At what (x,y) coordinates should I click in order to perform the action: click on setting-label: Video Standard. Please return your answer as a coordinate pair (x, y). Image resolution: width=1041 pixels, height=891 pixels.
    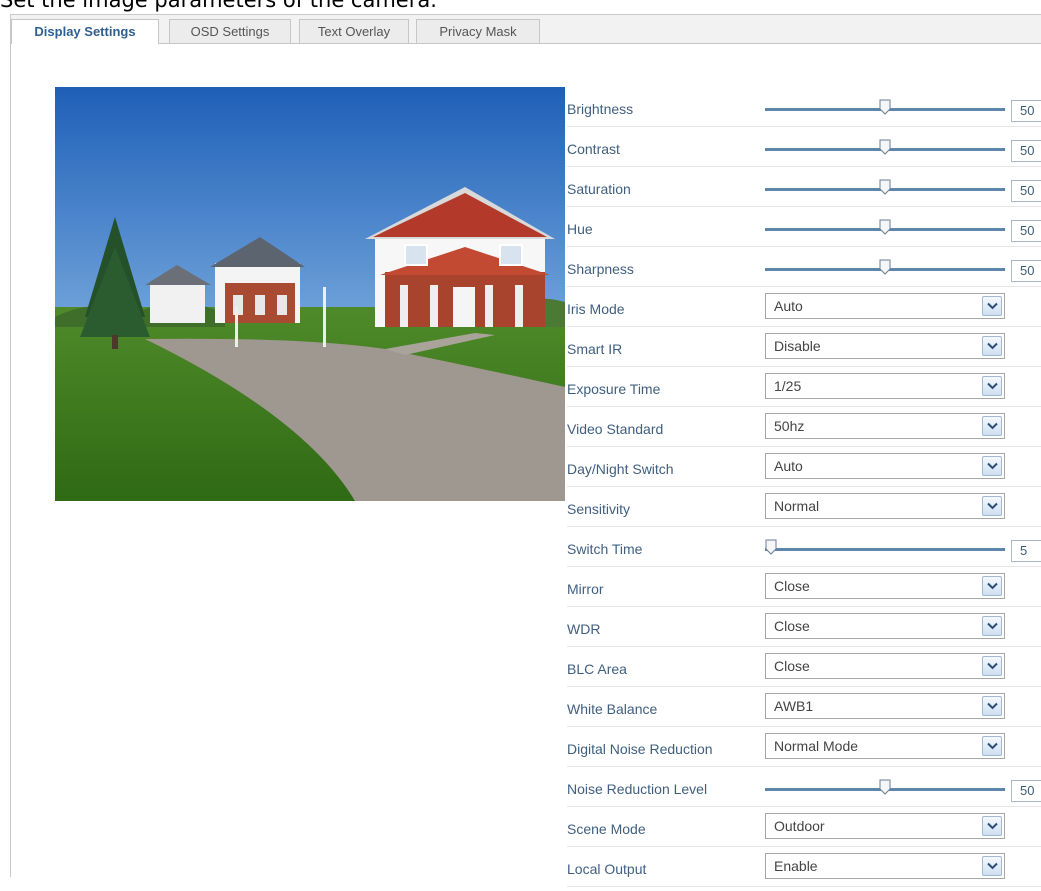
    Looking at the image, I should click on (615, 429).